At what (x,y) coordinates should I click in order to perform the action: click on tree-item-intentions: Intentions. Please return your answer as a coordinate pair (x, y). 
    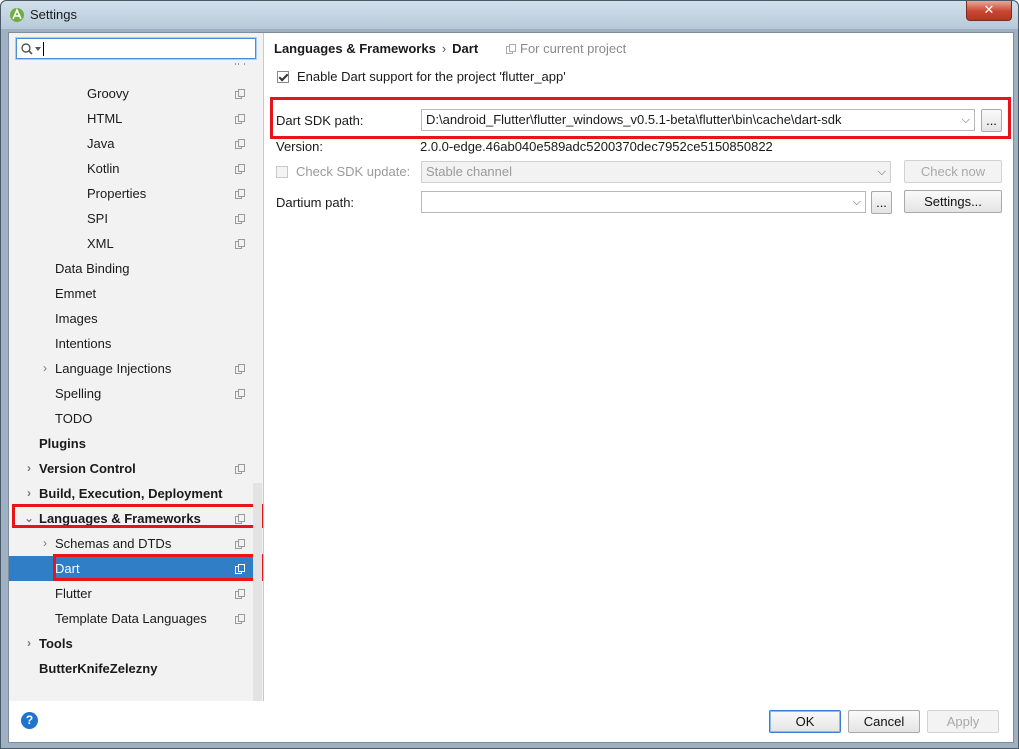
    Looking at the image, I should click on (136, 343).